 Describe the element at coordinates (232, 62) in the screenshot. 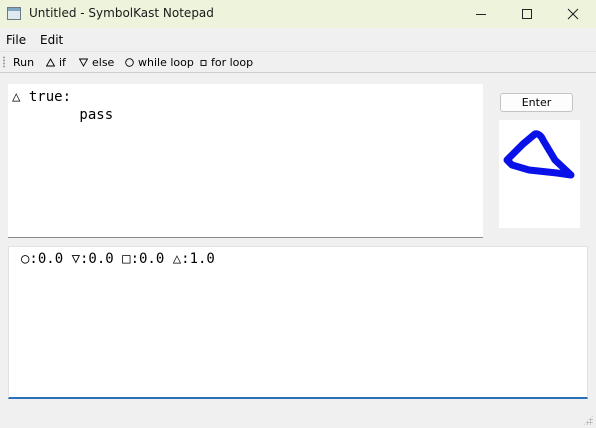

I see `for-loop-label: for loop` at that location.